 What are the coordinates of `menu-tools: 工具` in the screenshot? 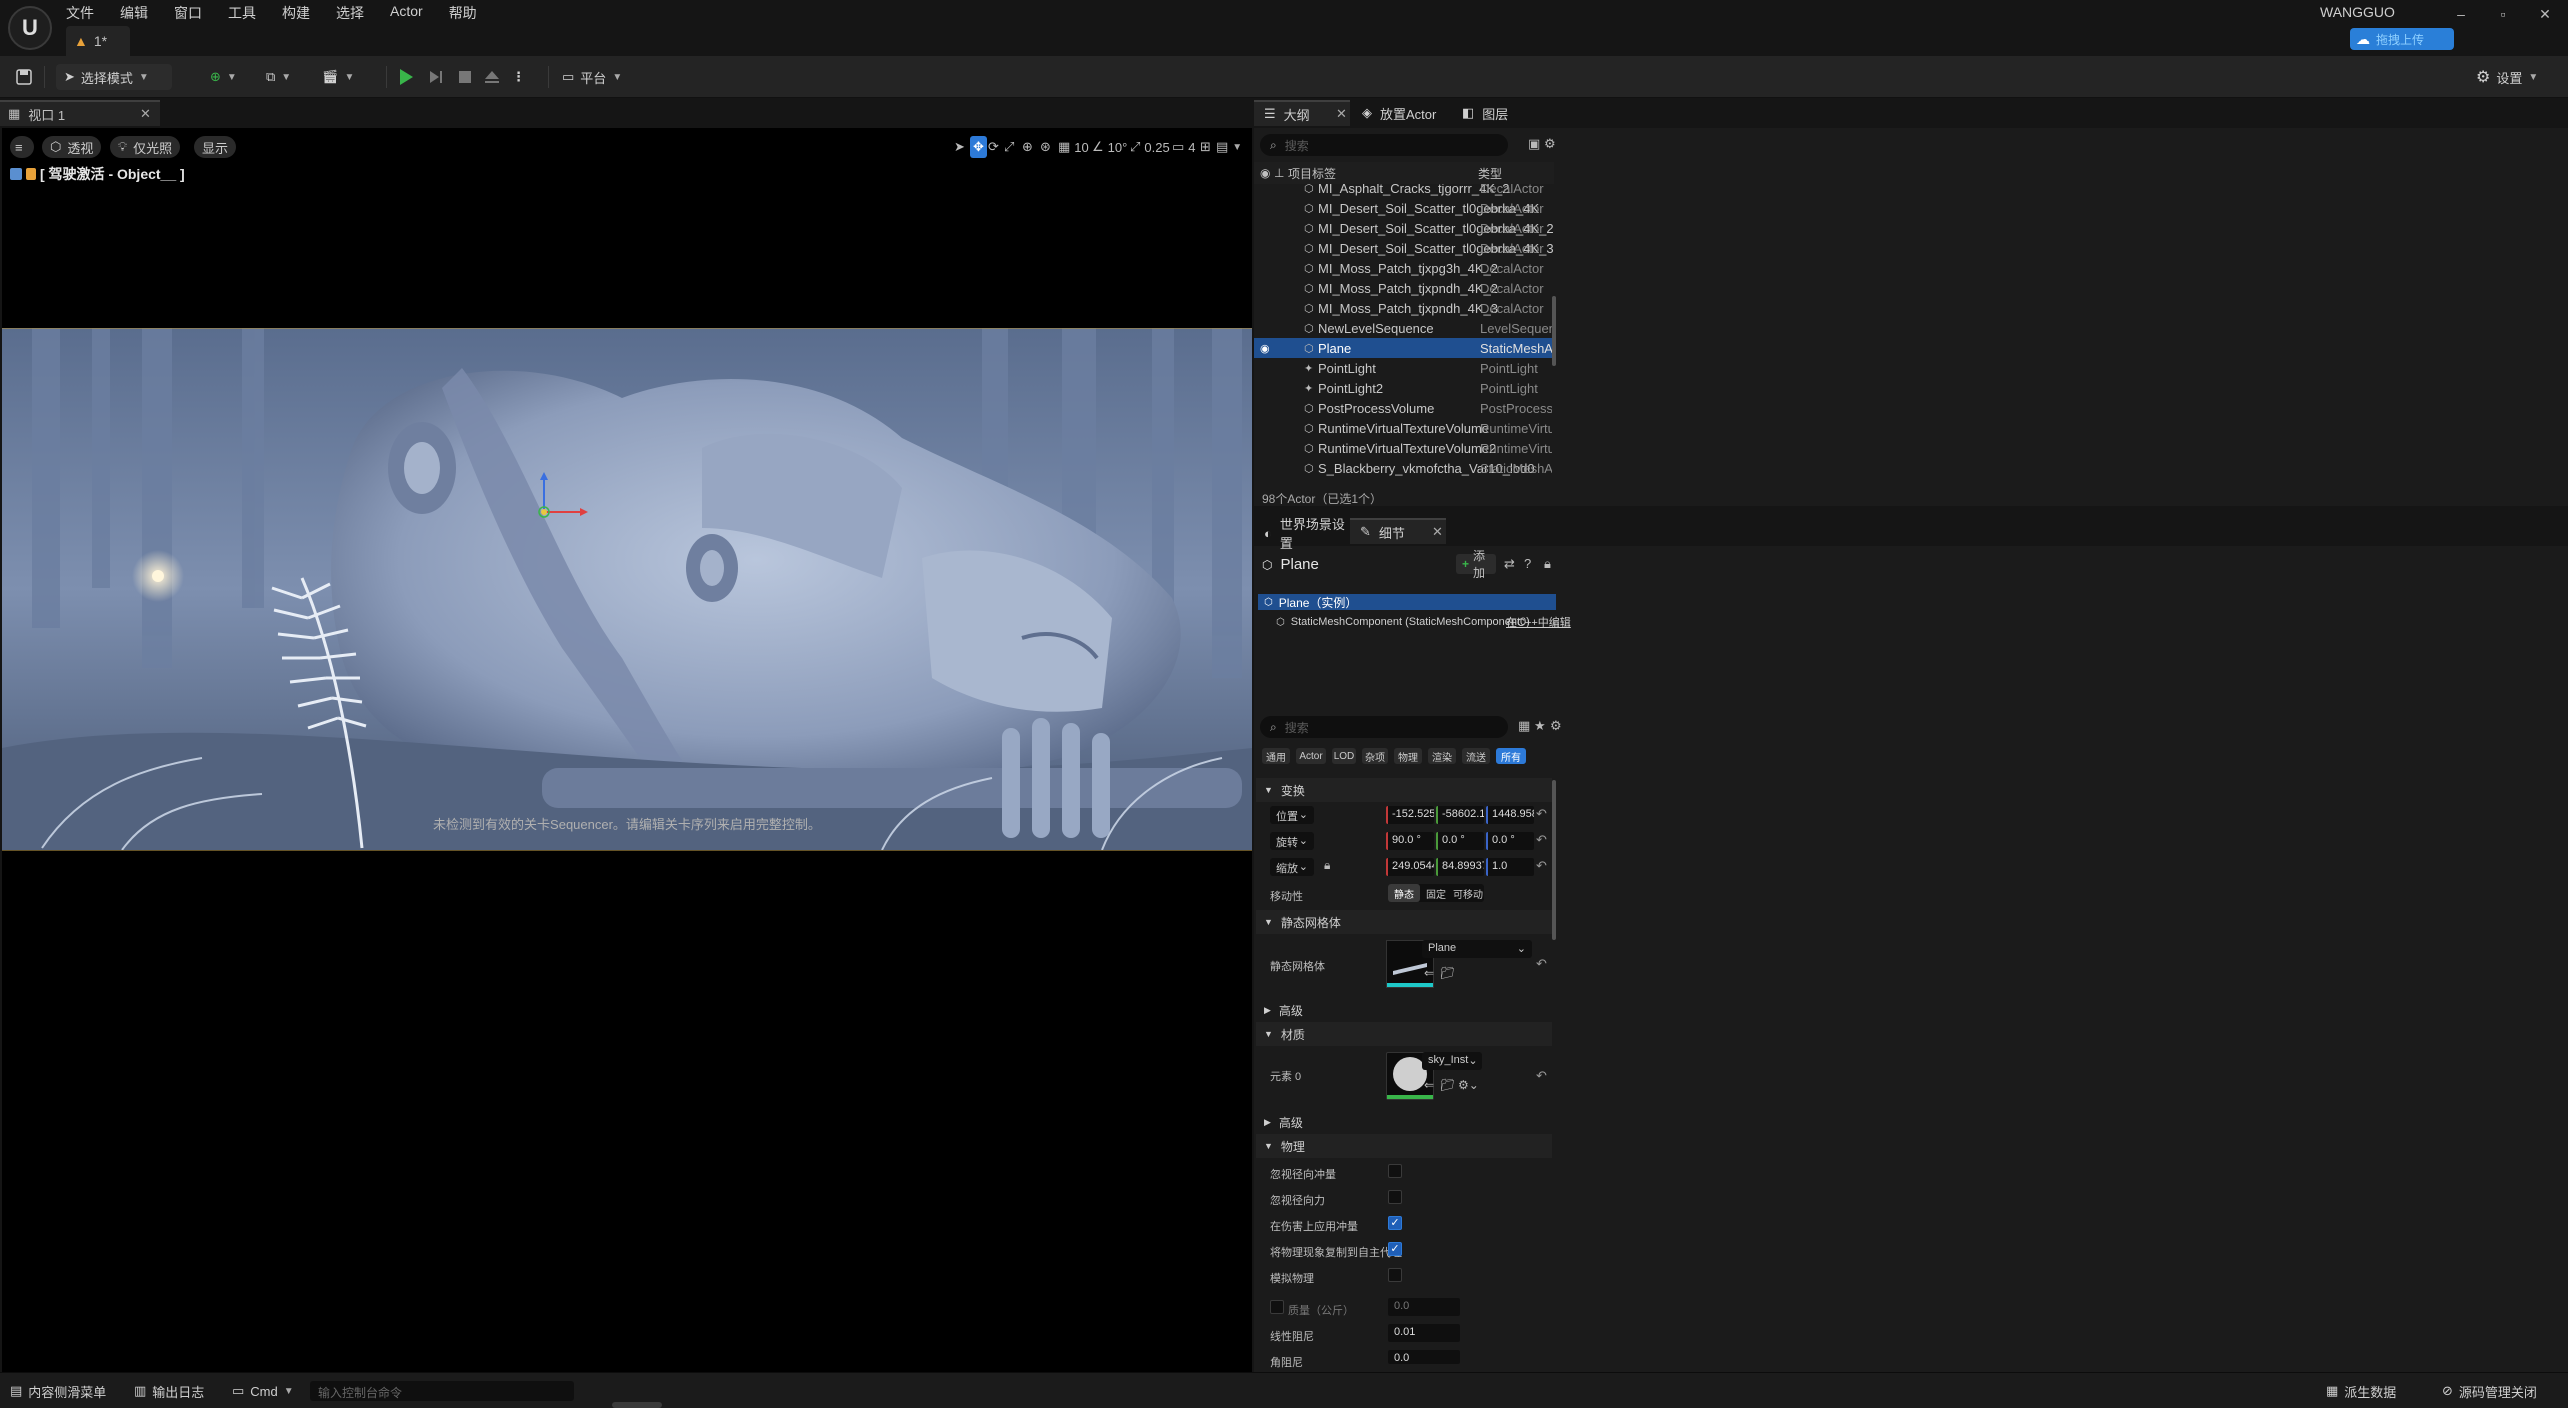 It's located at (248, 11).